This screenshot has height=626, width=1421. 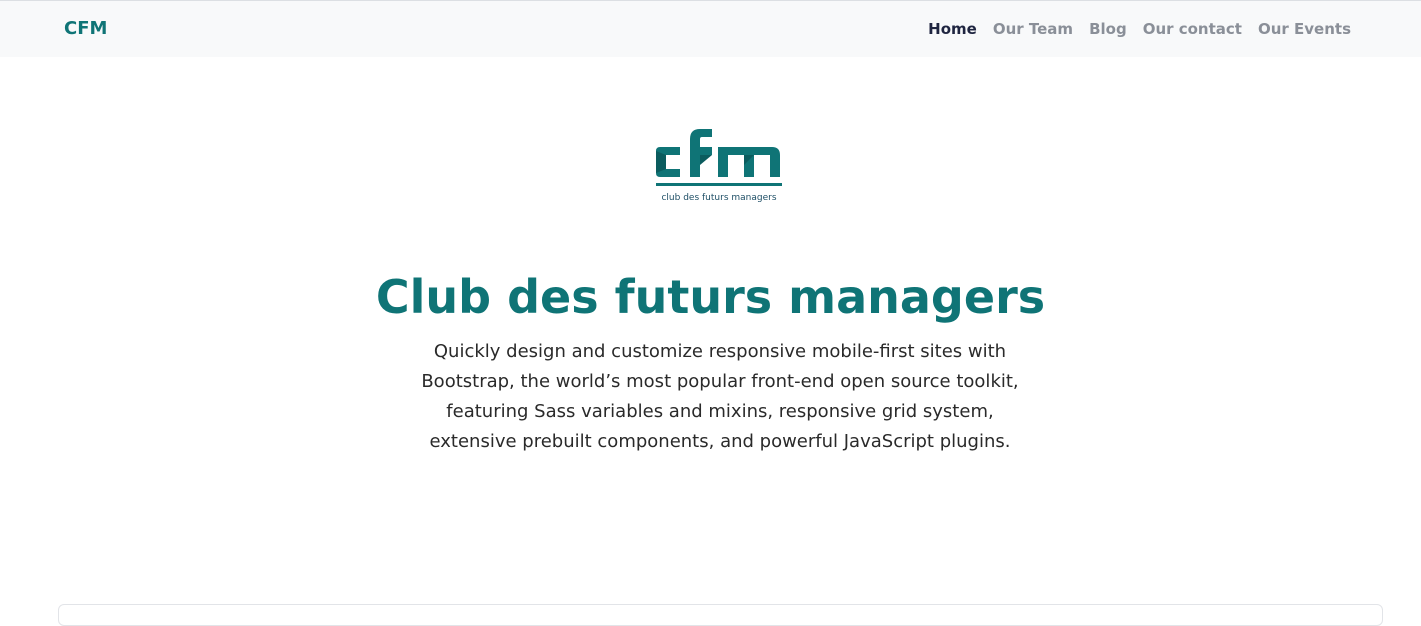 What do you see at coordinates (718, 198) in the screenshot?
I see `cfm-logo-tagline: club des futurs managers` at bounding box center [718, 198].